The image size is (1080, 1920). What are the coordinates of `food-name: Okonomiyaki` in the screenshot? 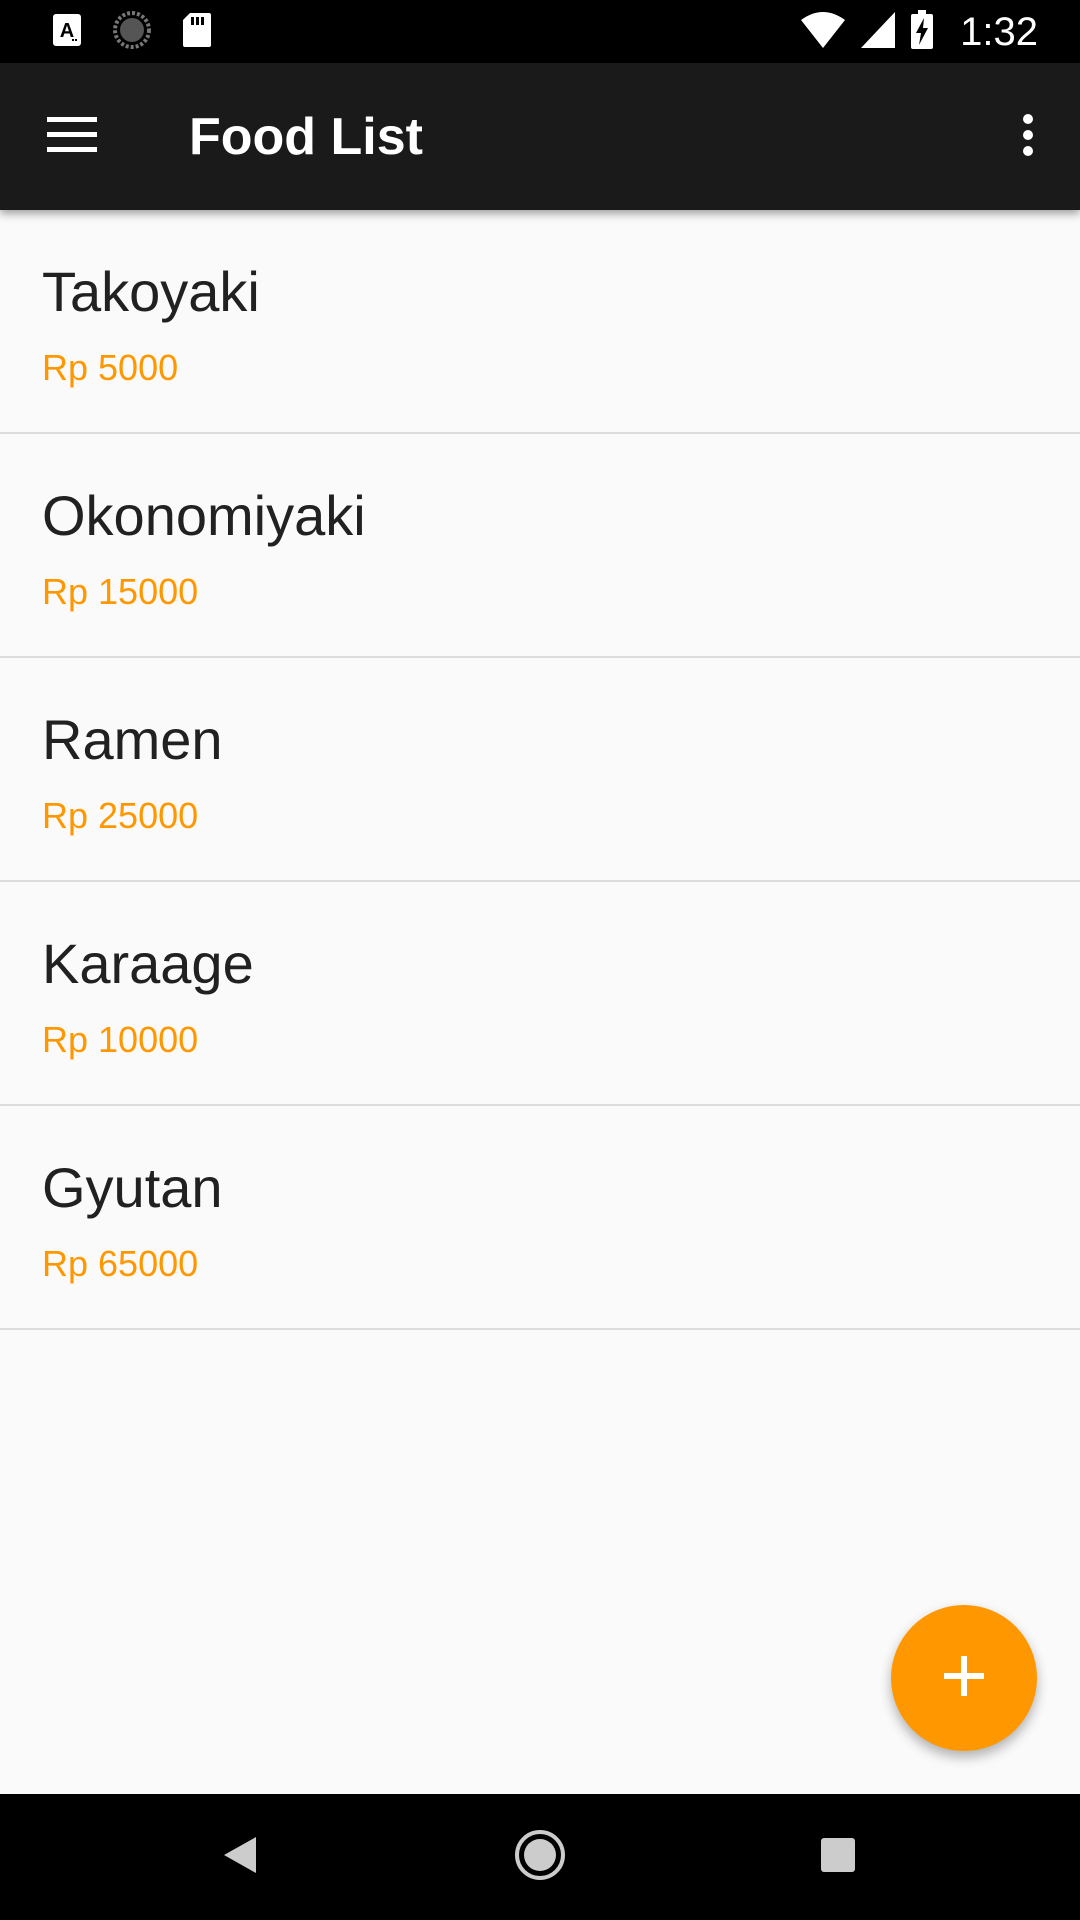 It's located at (204, 515).